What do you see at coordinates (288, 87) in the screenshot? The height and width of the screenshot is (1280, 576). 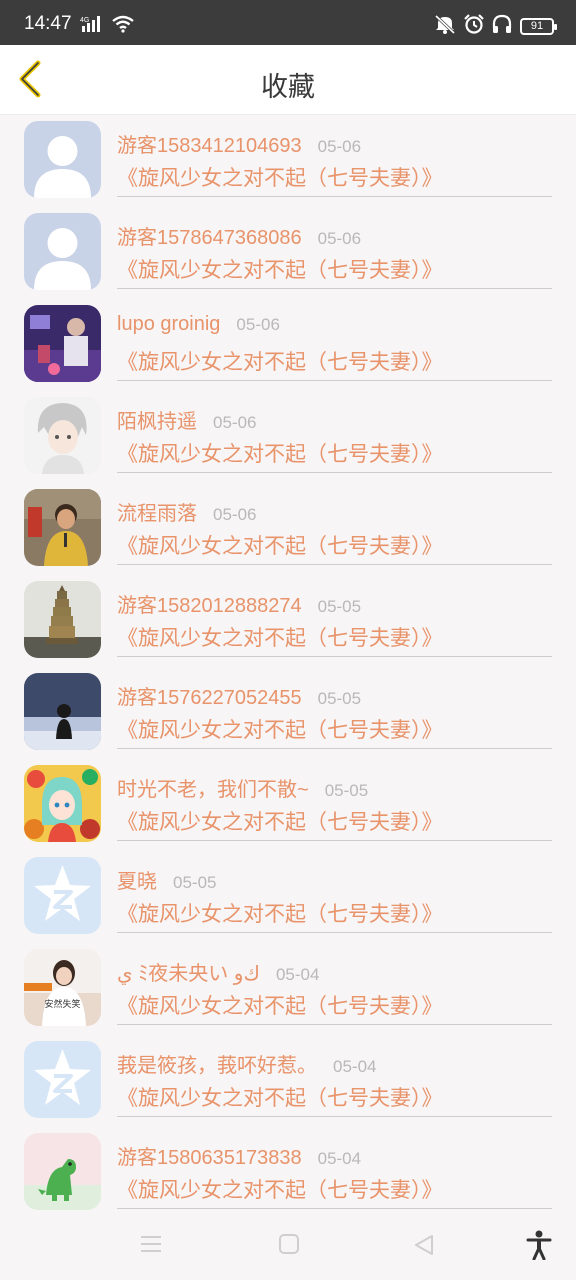 I see `page-title: 收藏` at bounding box center [288, 87].